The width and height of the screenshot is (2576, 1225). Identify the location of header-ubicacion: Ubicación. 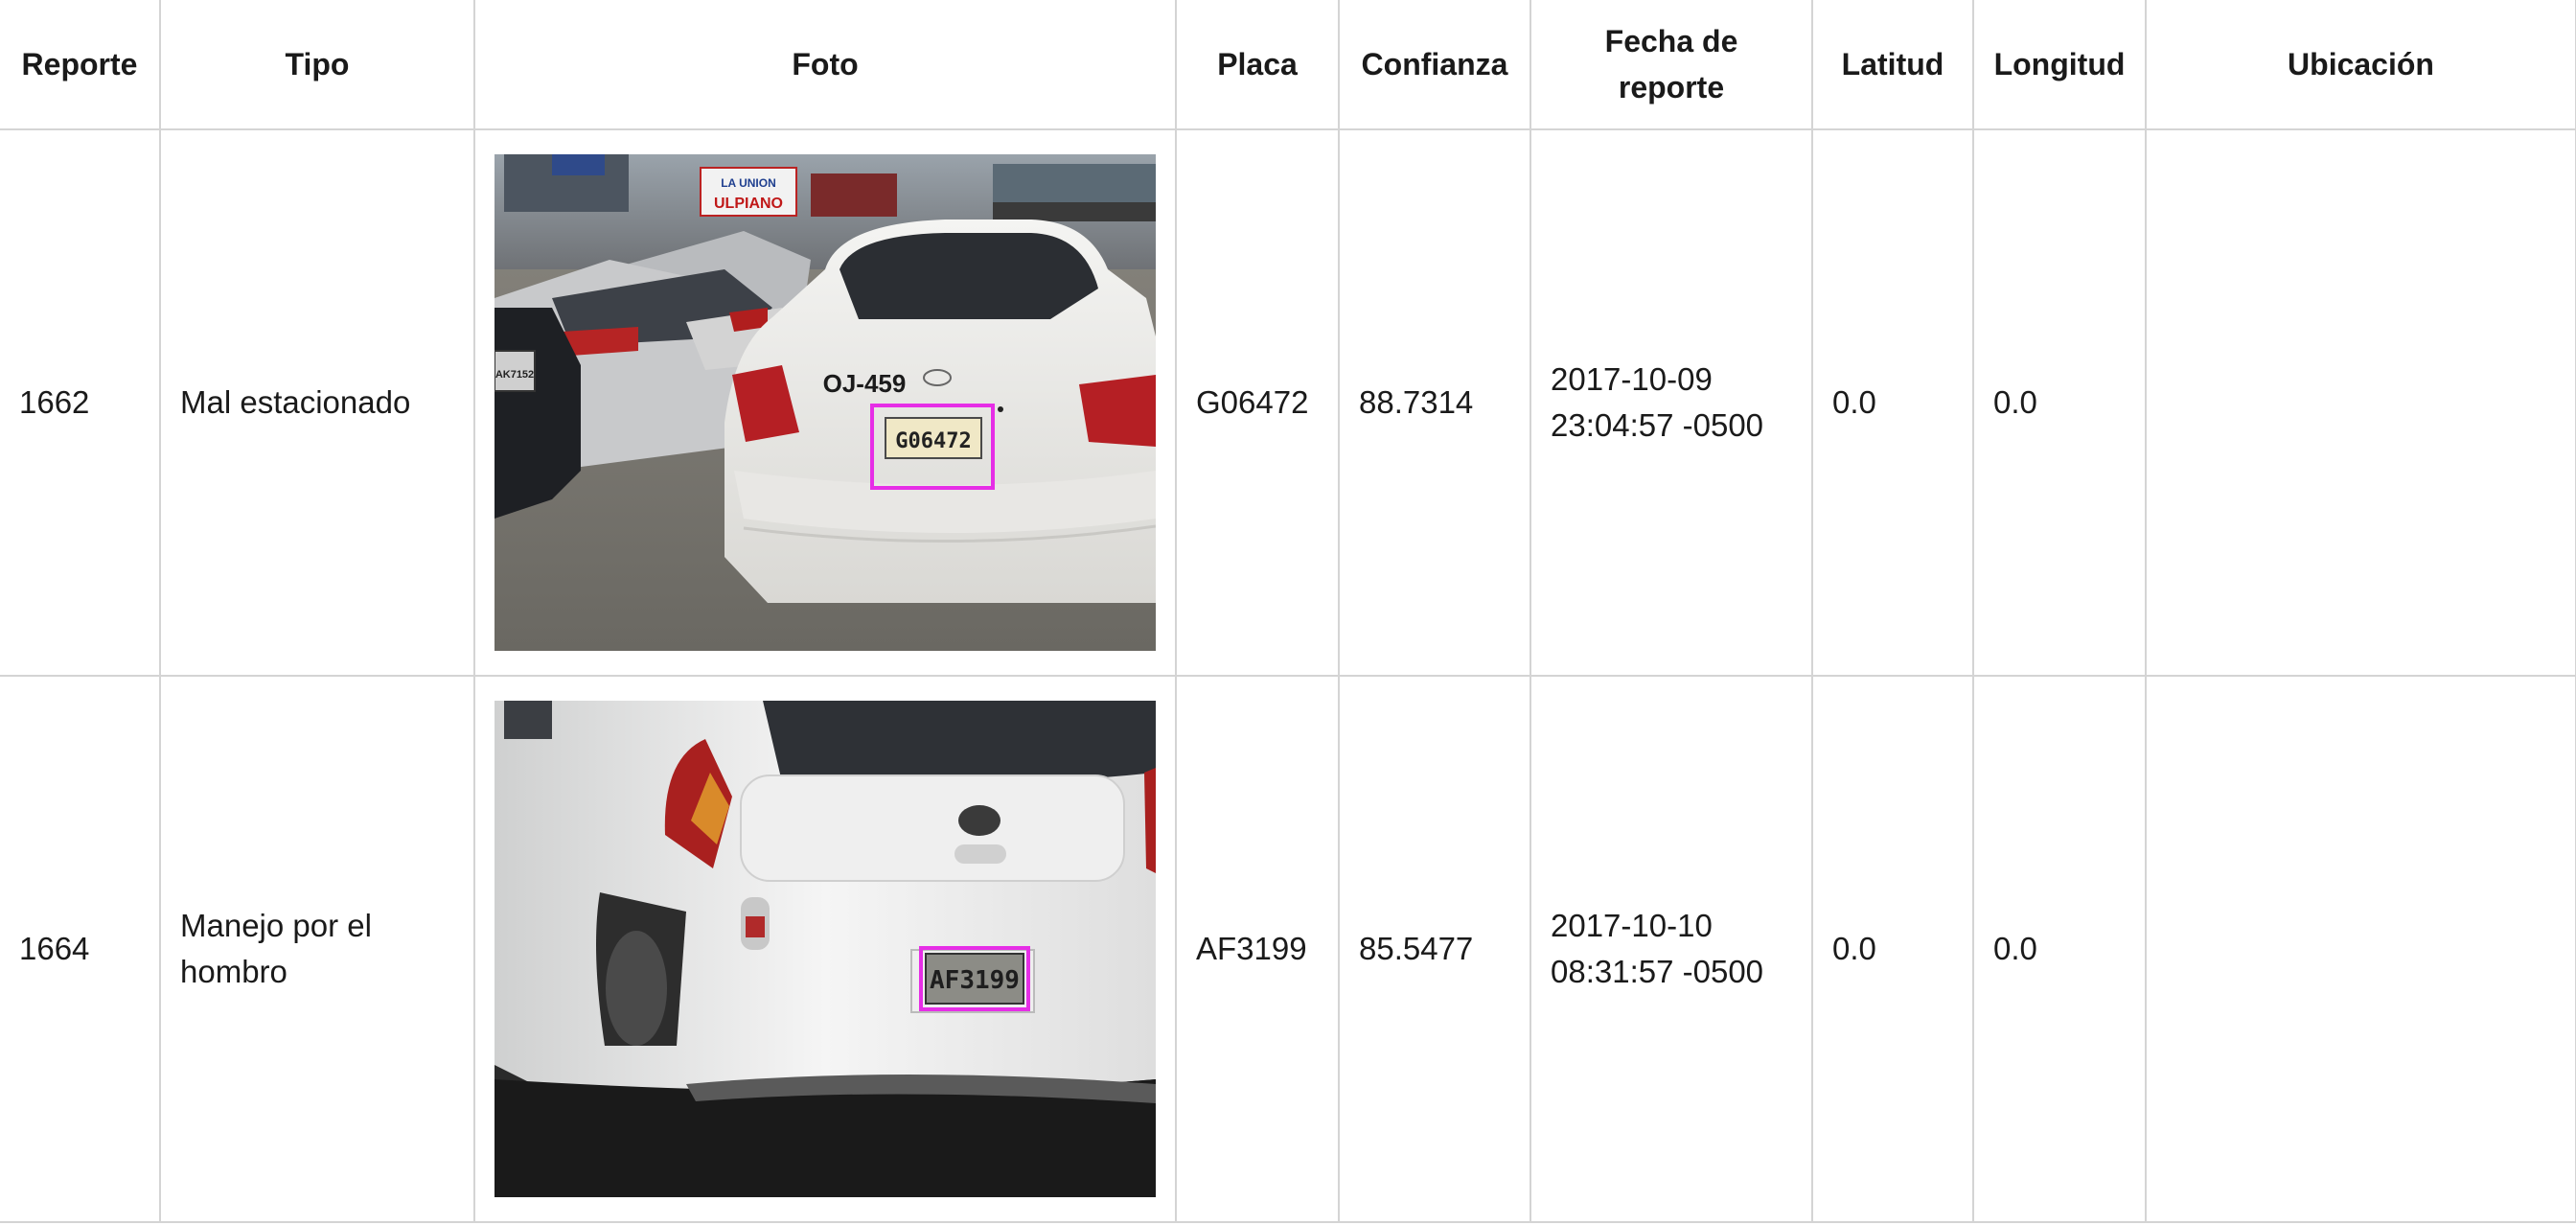
(2360, 65).